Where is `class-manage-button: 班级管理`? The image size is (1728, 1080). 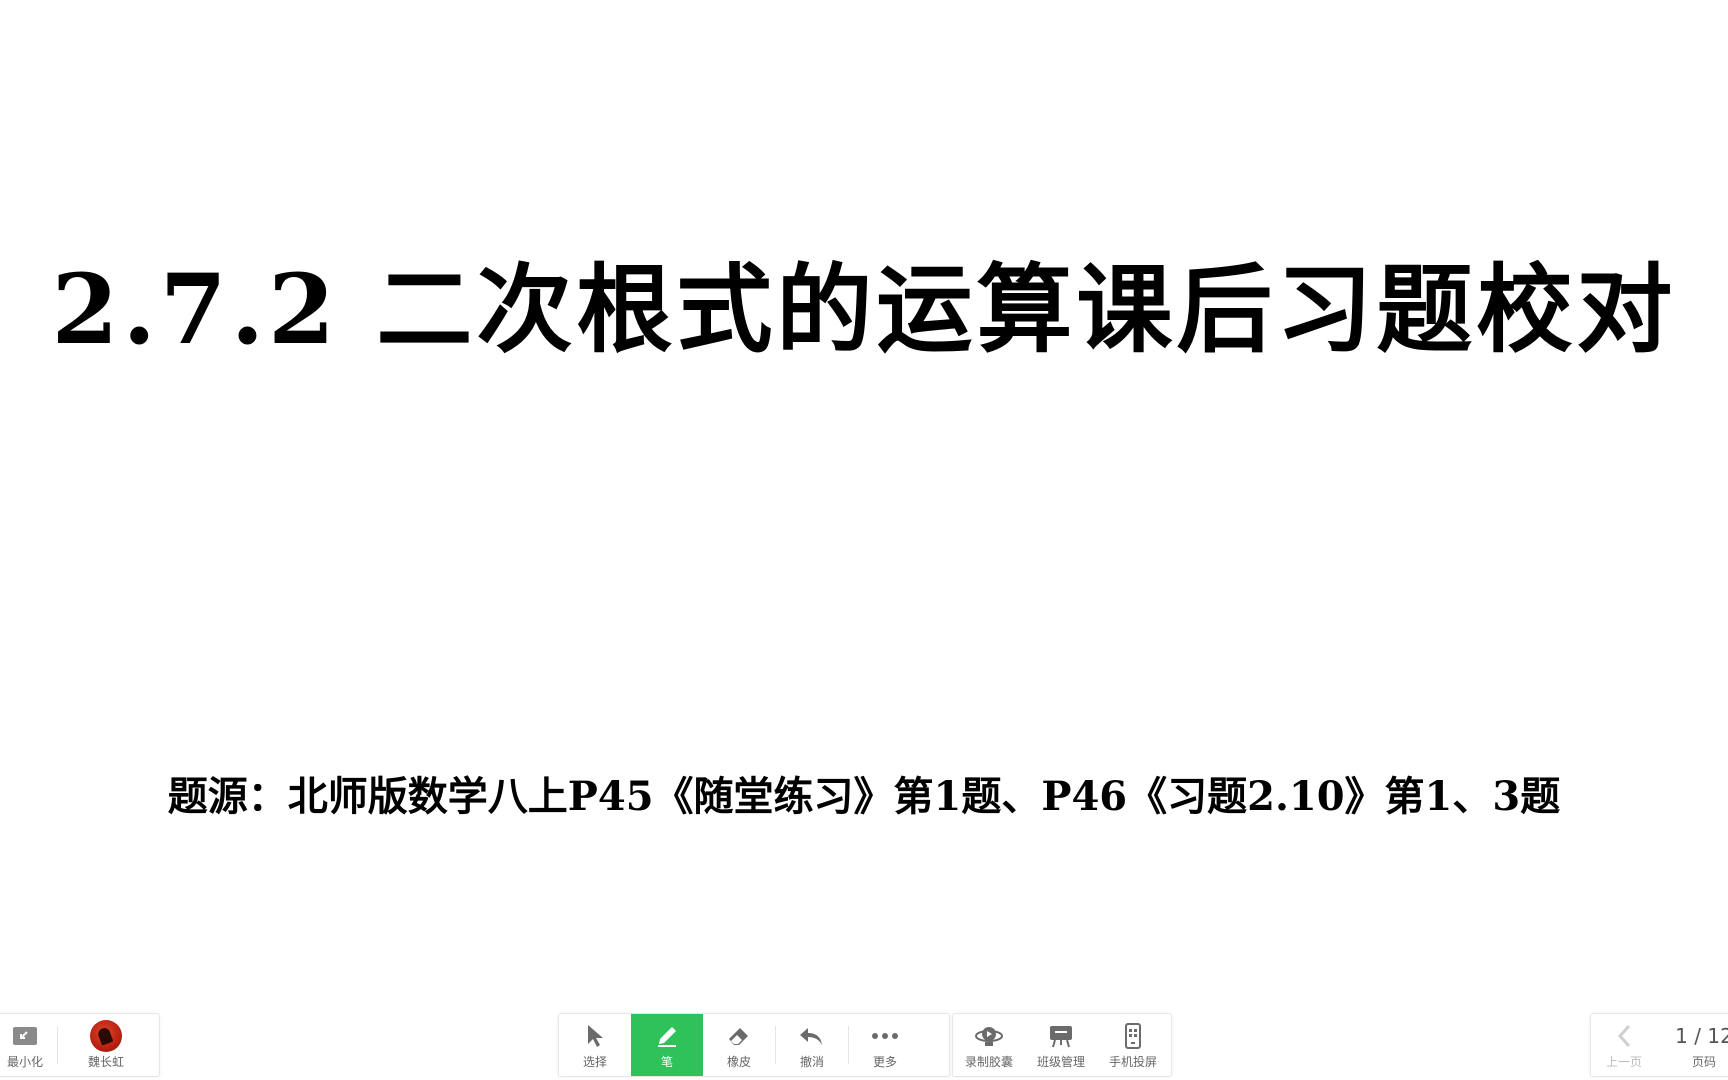 class-manage-button: 班级管理 is located at coordinates (1061, 1045).